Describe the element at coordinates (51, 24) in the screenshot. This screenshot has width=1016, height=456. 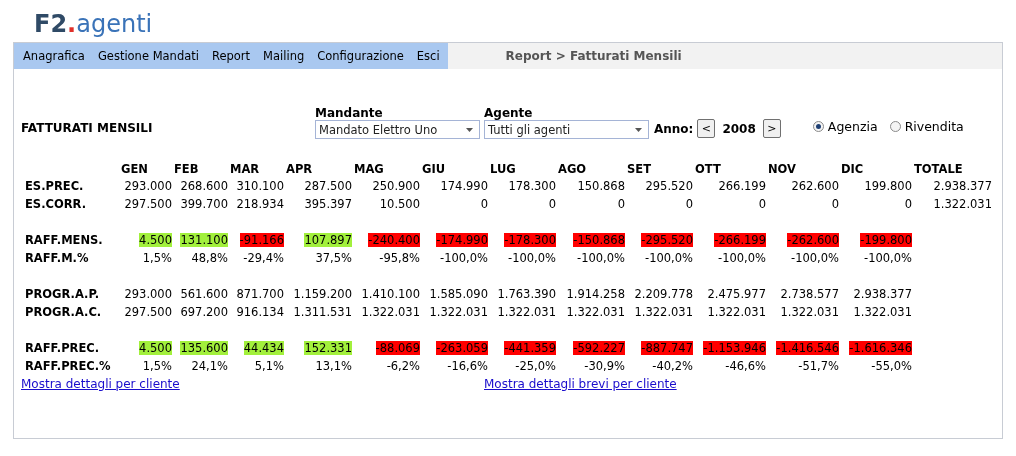
I see `logo-text: F2` at that location.